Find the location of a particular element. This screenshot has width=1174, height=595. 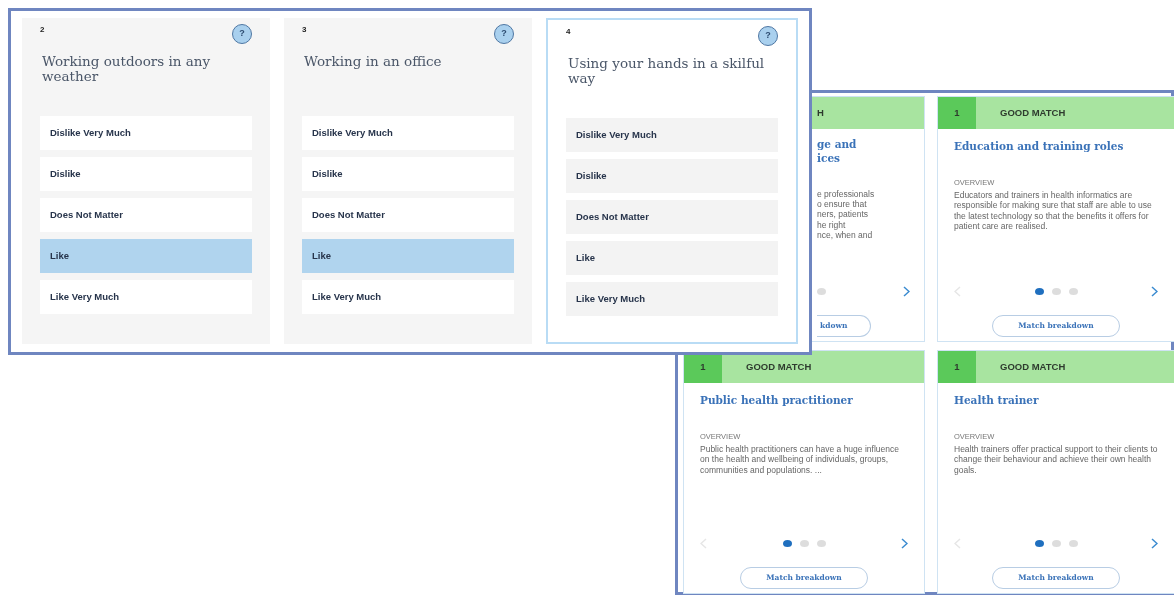

career-title: Public health practitioner is located at coordinates (804, 412).